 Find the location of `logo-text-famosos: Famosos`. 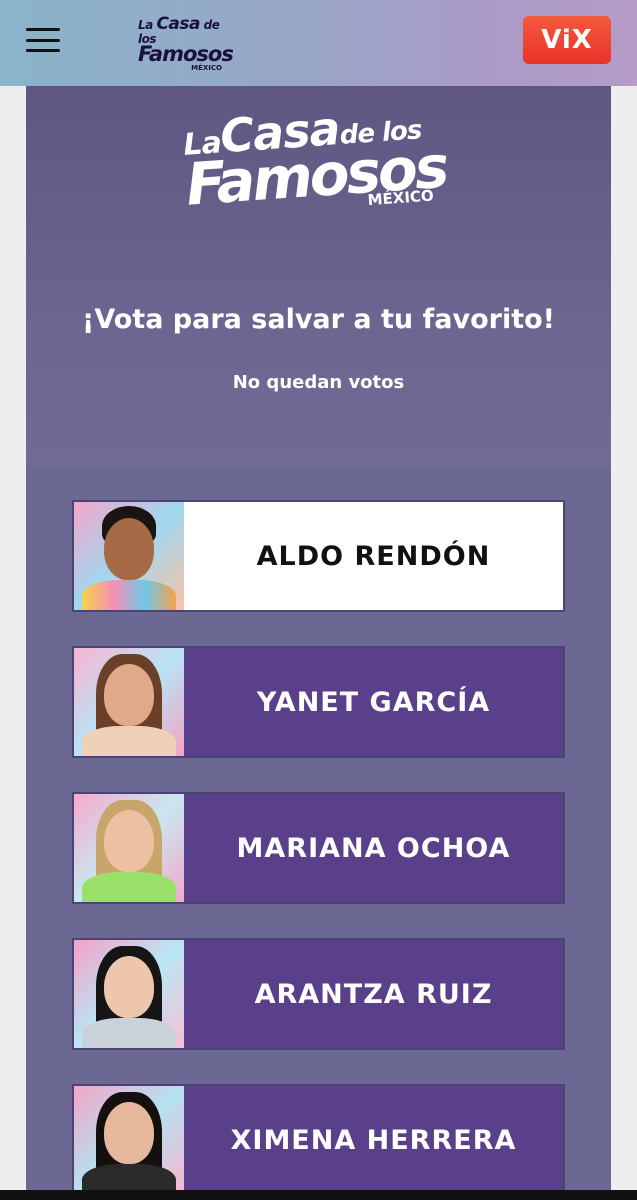

logo-text-famosos: Famosos is located at coordinates (186, 54).